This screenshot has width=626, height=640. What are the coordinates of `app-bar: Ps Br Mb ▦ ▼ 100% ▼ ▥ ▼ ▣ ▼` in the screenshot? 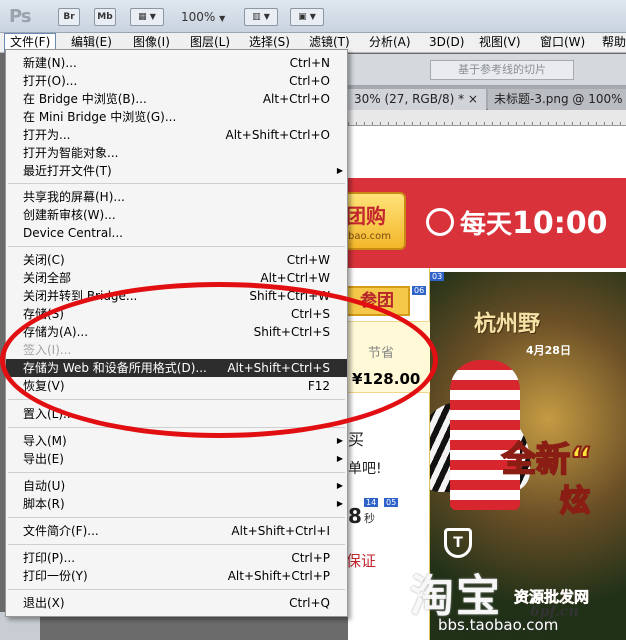 It's located at (313, 16).